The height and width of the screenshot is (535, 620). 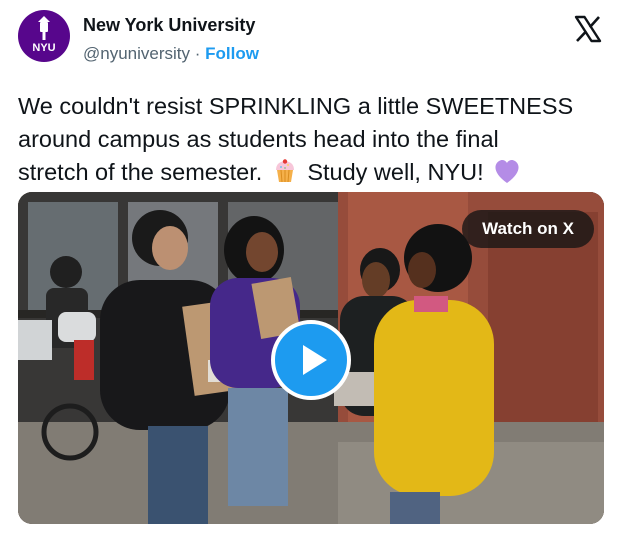 I want to click on cupcake-icon, so click(x=285, y=175).